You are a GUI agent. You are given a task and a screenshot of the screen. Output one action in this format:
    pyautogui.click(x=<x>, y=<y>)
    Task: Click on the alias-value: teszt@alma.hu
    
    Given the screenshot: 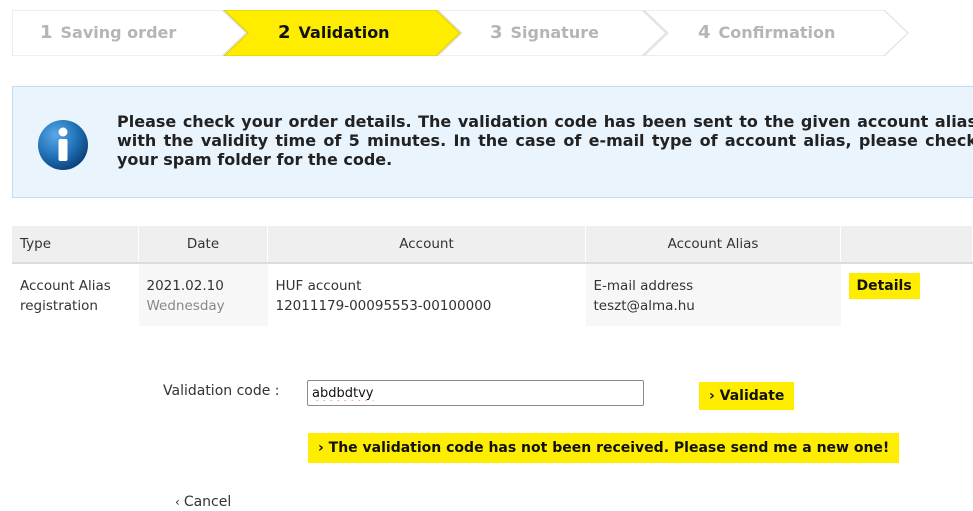 What is the action you would take?
    pyautogui.click(x=644, y=306)
    